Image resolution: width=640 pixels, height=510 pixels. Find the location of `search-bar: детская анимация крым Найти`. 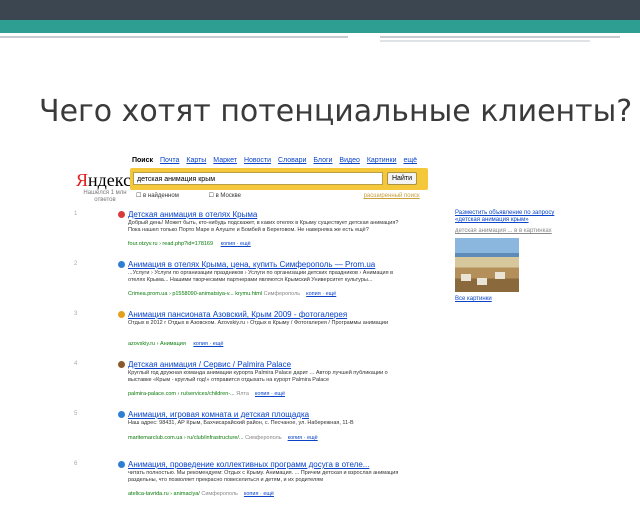

search-bar: детская анимация крым Найти is located at coordinates (279, 179).